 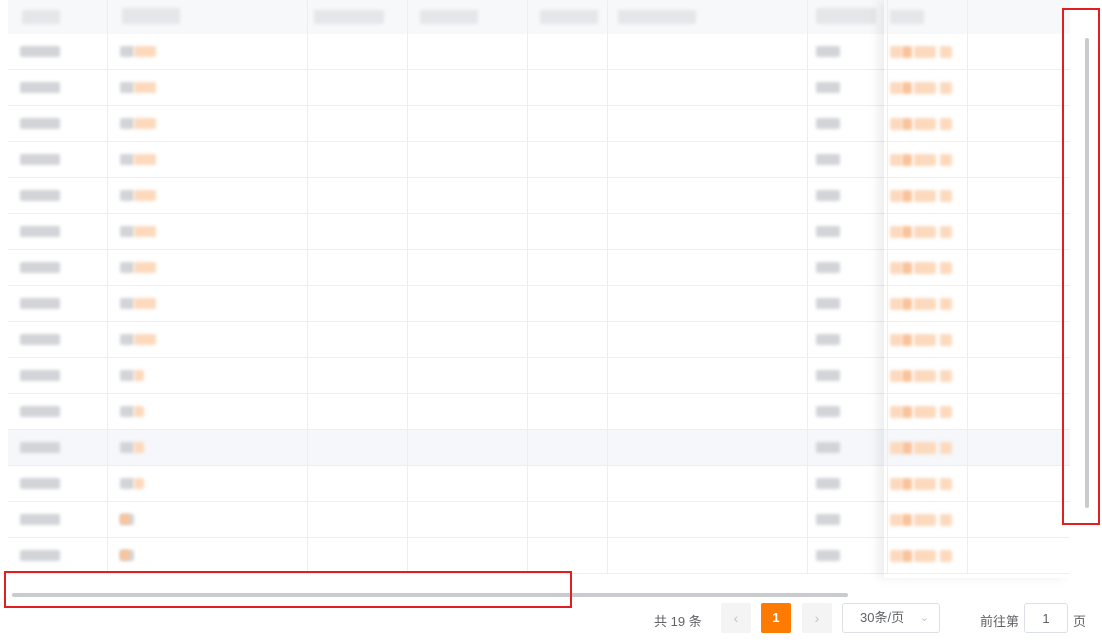 What do you see at coordinates (736, 618) in the screenshot?
I see `prev-page-button: ‹` at bounding box center [736, 618].